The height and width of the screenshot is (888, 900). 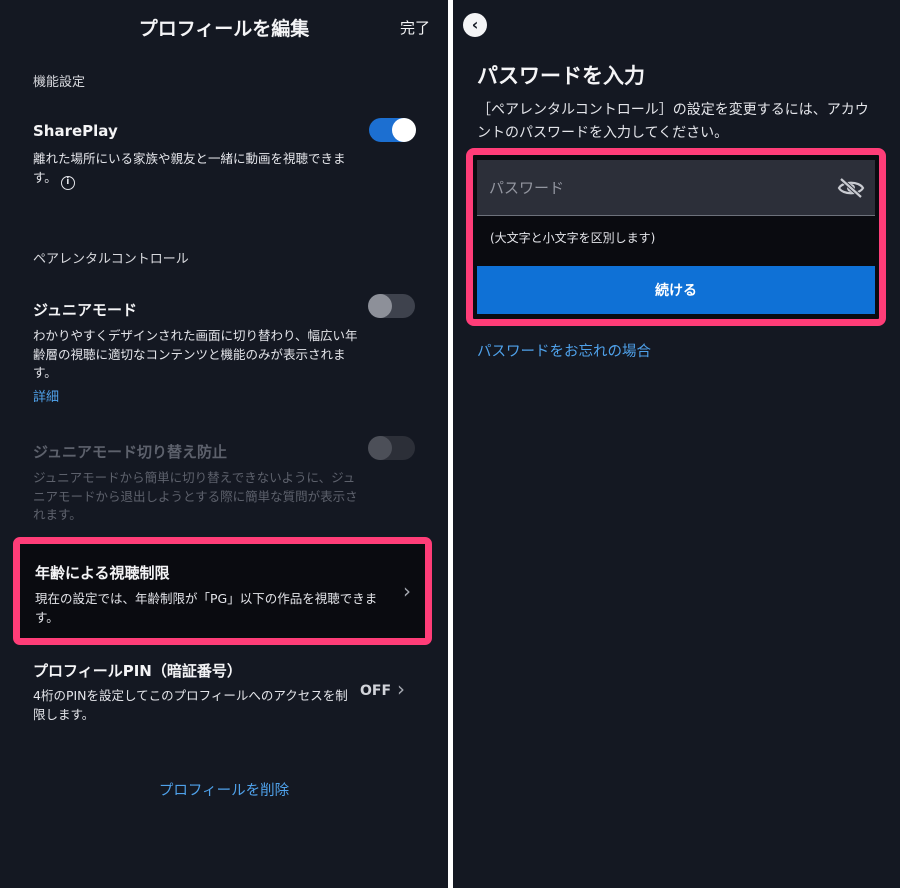 What do you see at coordinates (189, 168) in the screenshot?
I see `shareplay-description-text: 離れた場所にいる家族や親友と一緒に動画を視聴できます。` at bounding box center [189, 168].